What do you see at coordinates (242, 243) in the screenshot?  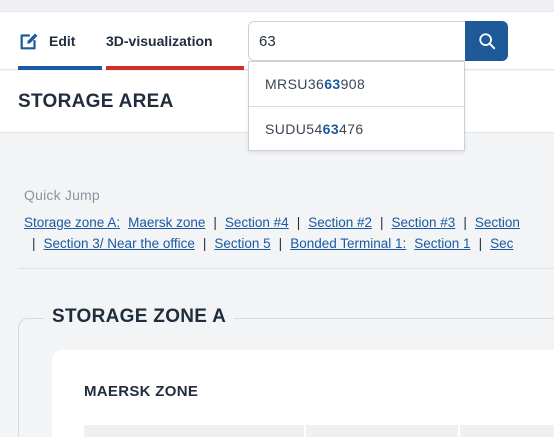 I see `quick-jump-link: Section 5` at bounding box center [242, 243].